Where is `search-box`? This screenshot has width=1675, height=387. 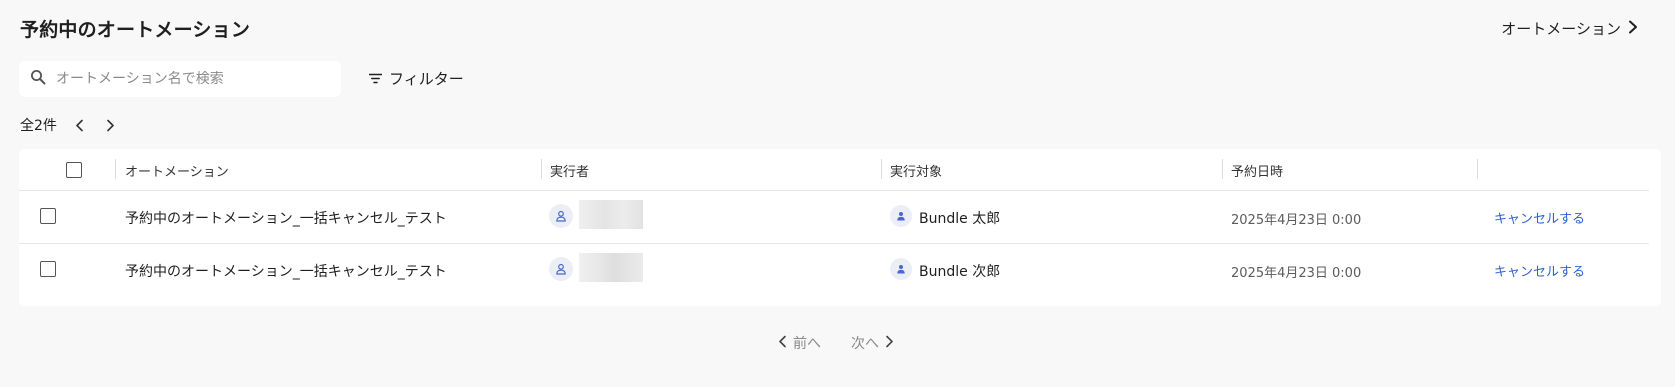
search-box is located at coordinates (180, 79).